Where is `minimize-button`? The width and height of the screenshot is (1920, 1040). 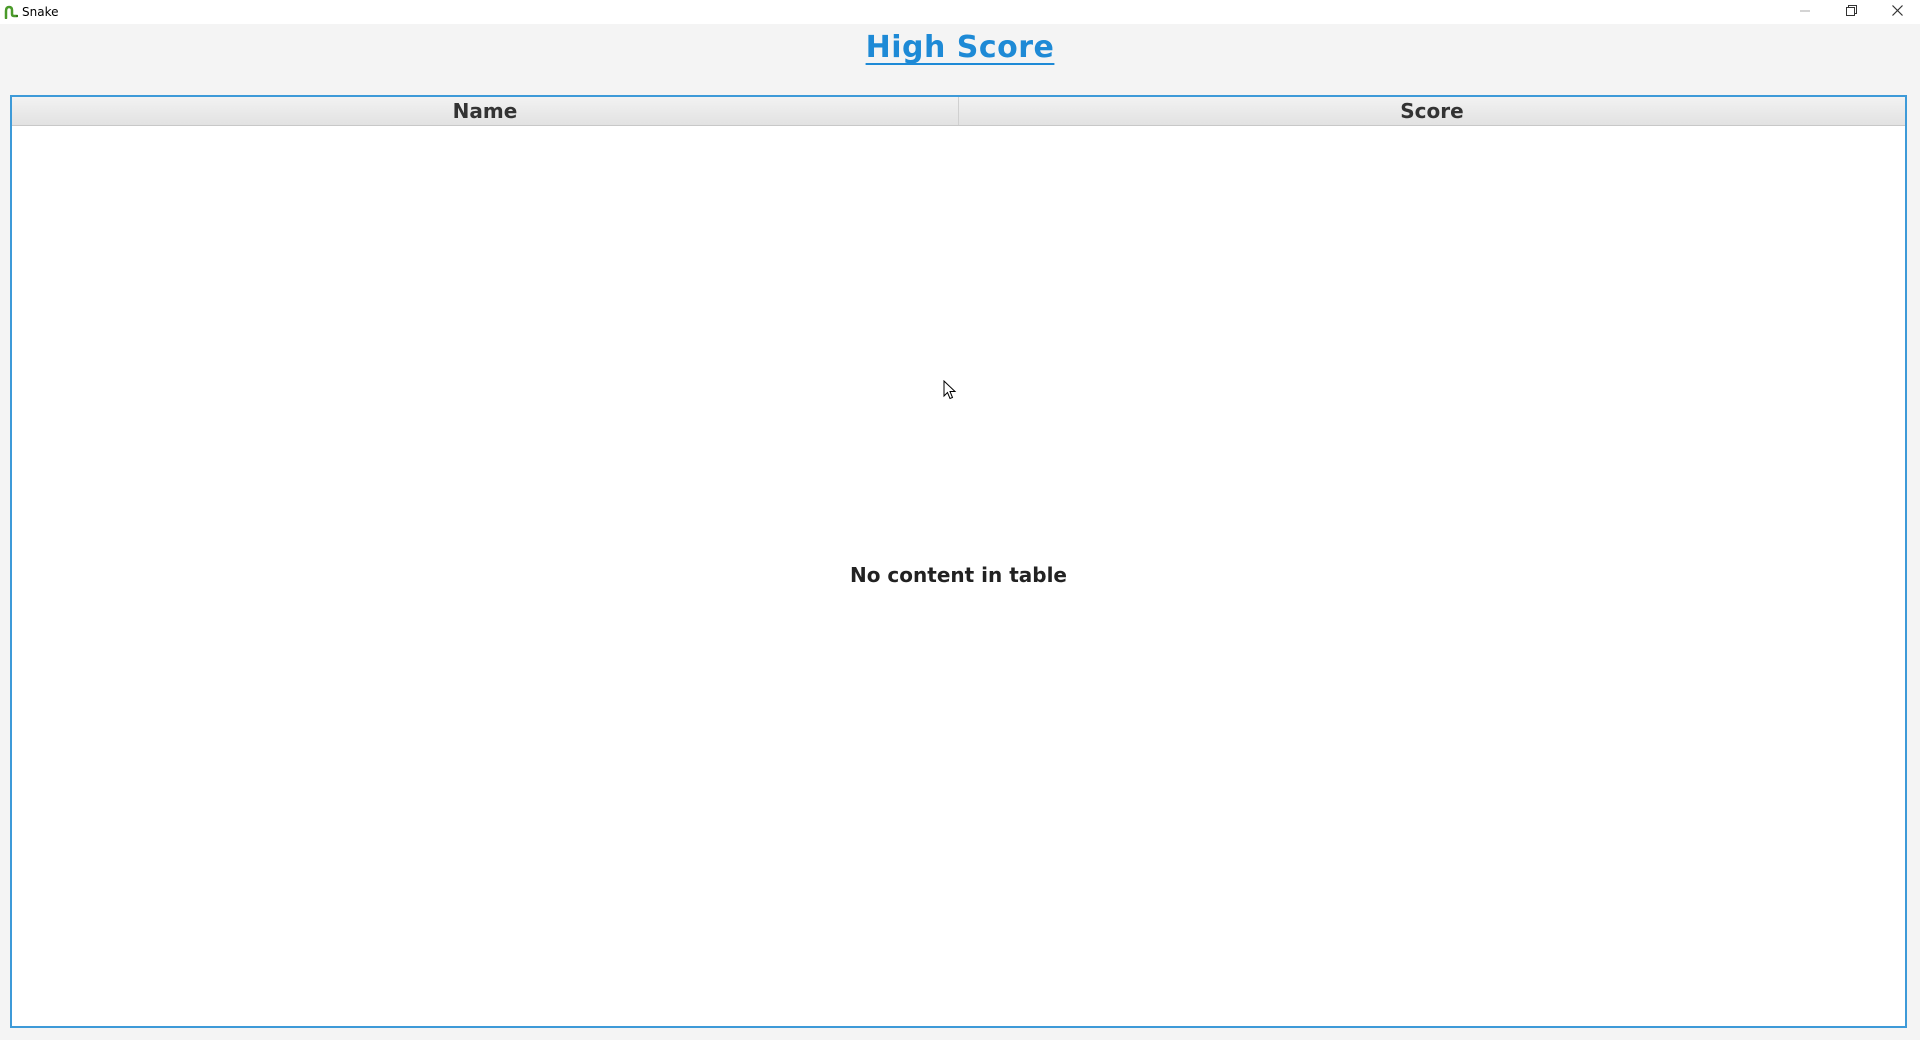
minimize-button is located at coordinates (1805, 12).